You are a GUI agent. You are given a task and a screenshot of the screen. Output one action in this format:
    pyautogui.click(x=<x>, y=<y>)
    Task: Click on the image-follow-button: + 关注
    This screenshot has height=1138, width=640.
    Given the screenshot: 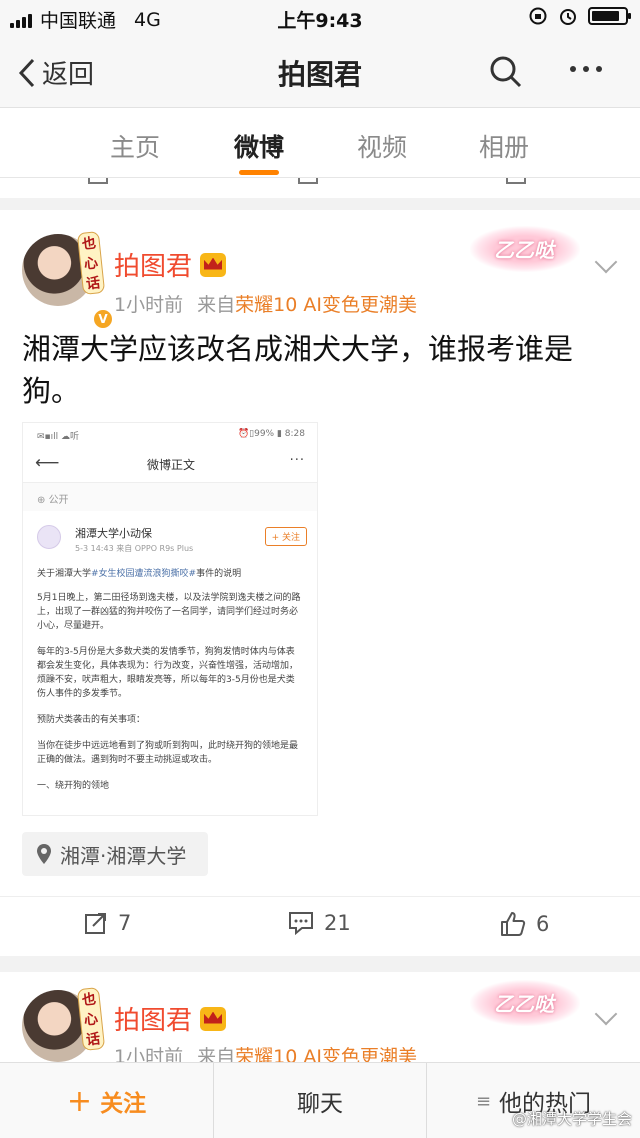 What is the action you would take?
    pyautogui.click(x=285, y=536)
    